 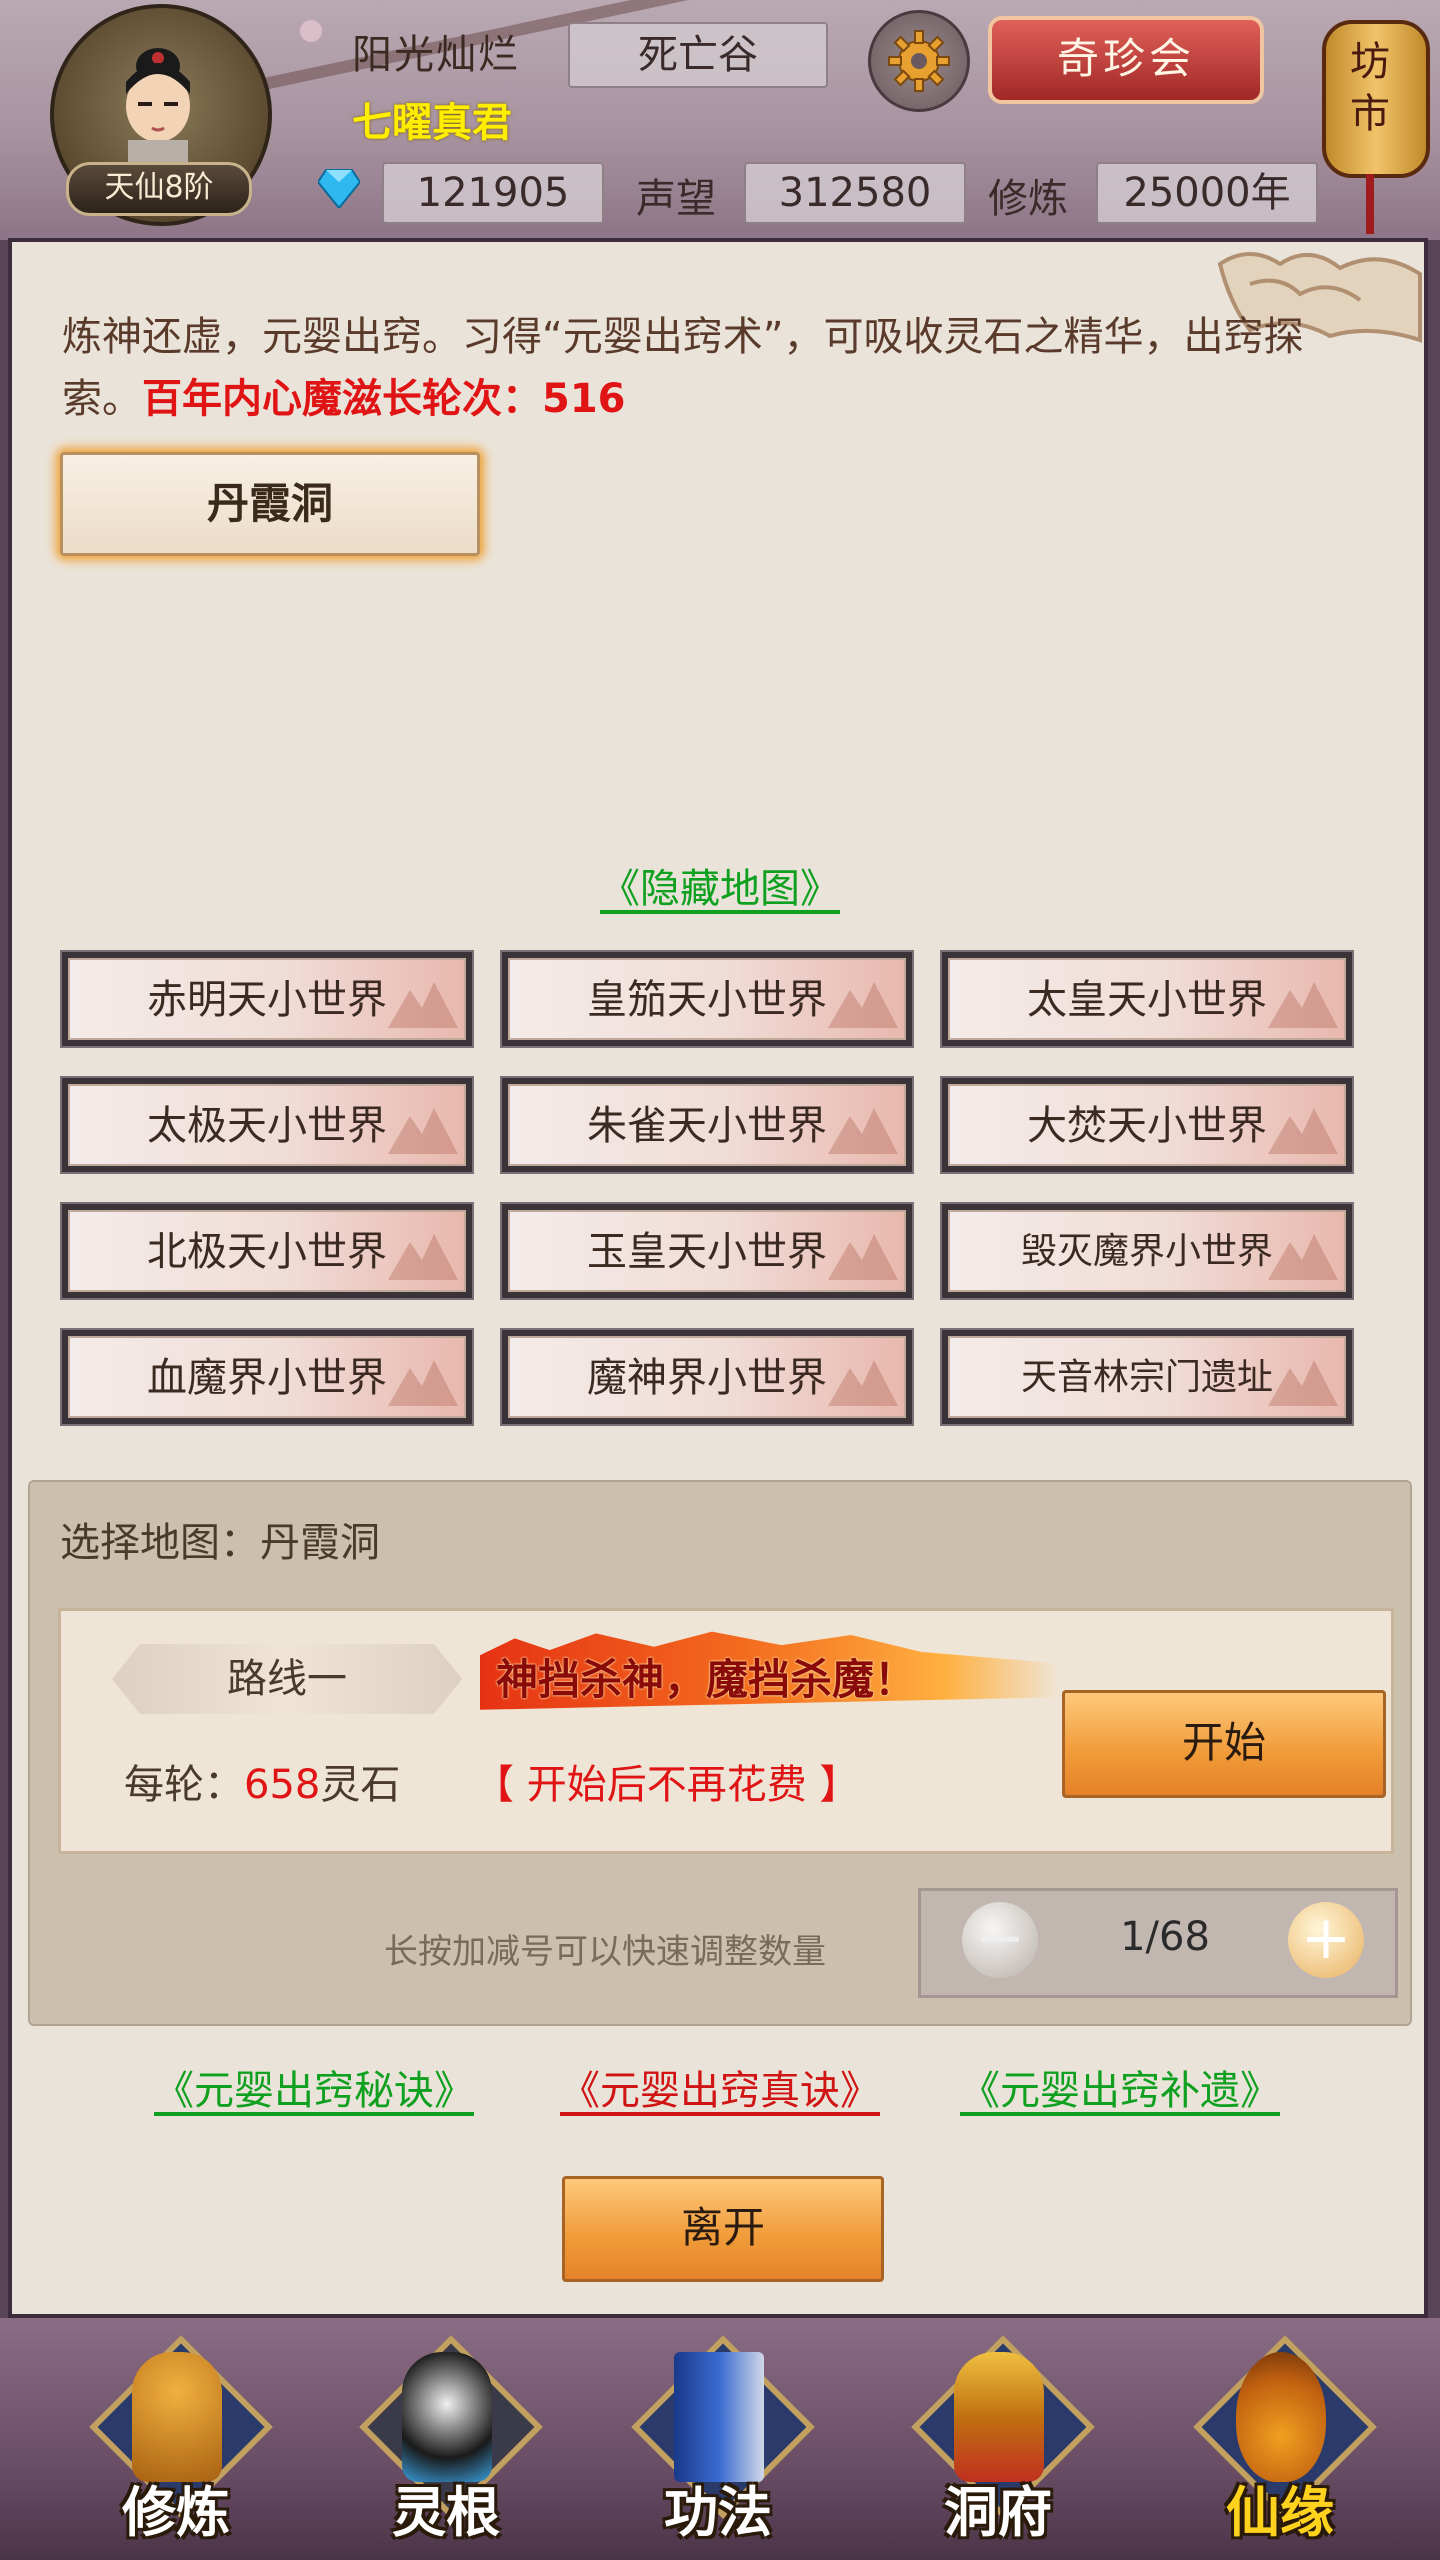 What do you see at coordinates (446, 2512) in the screenshot?
I see `nav-label: 灵根` at bounding box center [446, 2512].